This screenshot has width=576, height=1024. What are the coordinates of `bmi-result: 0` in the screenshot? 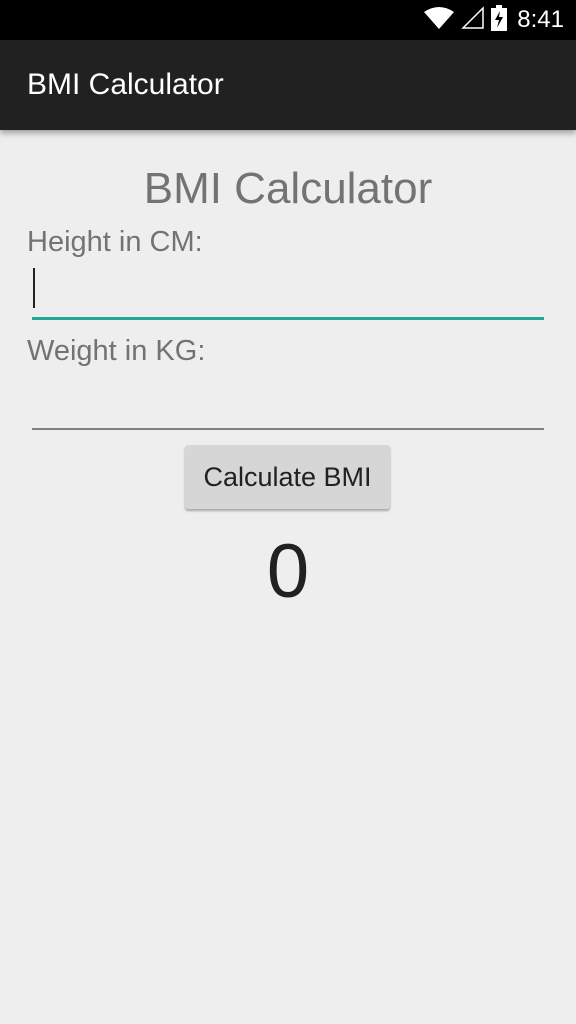 It's located at (288, 571).